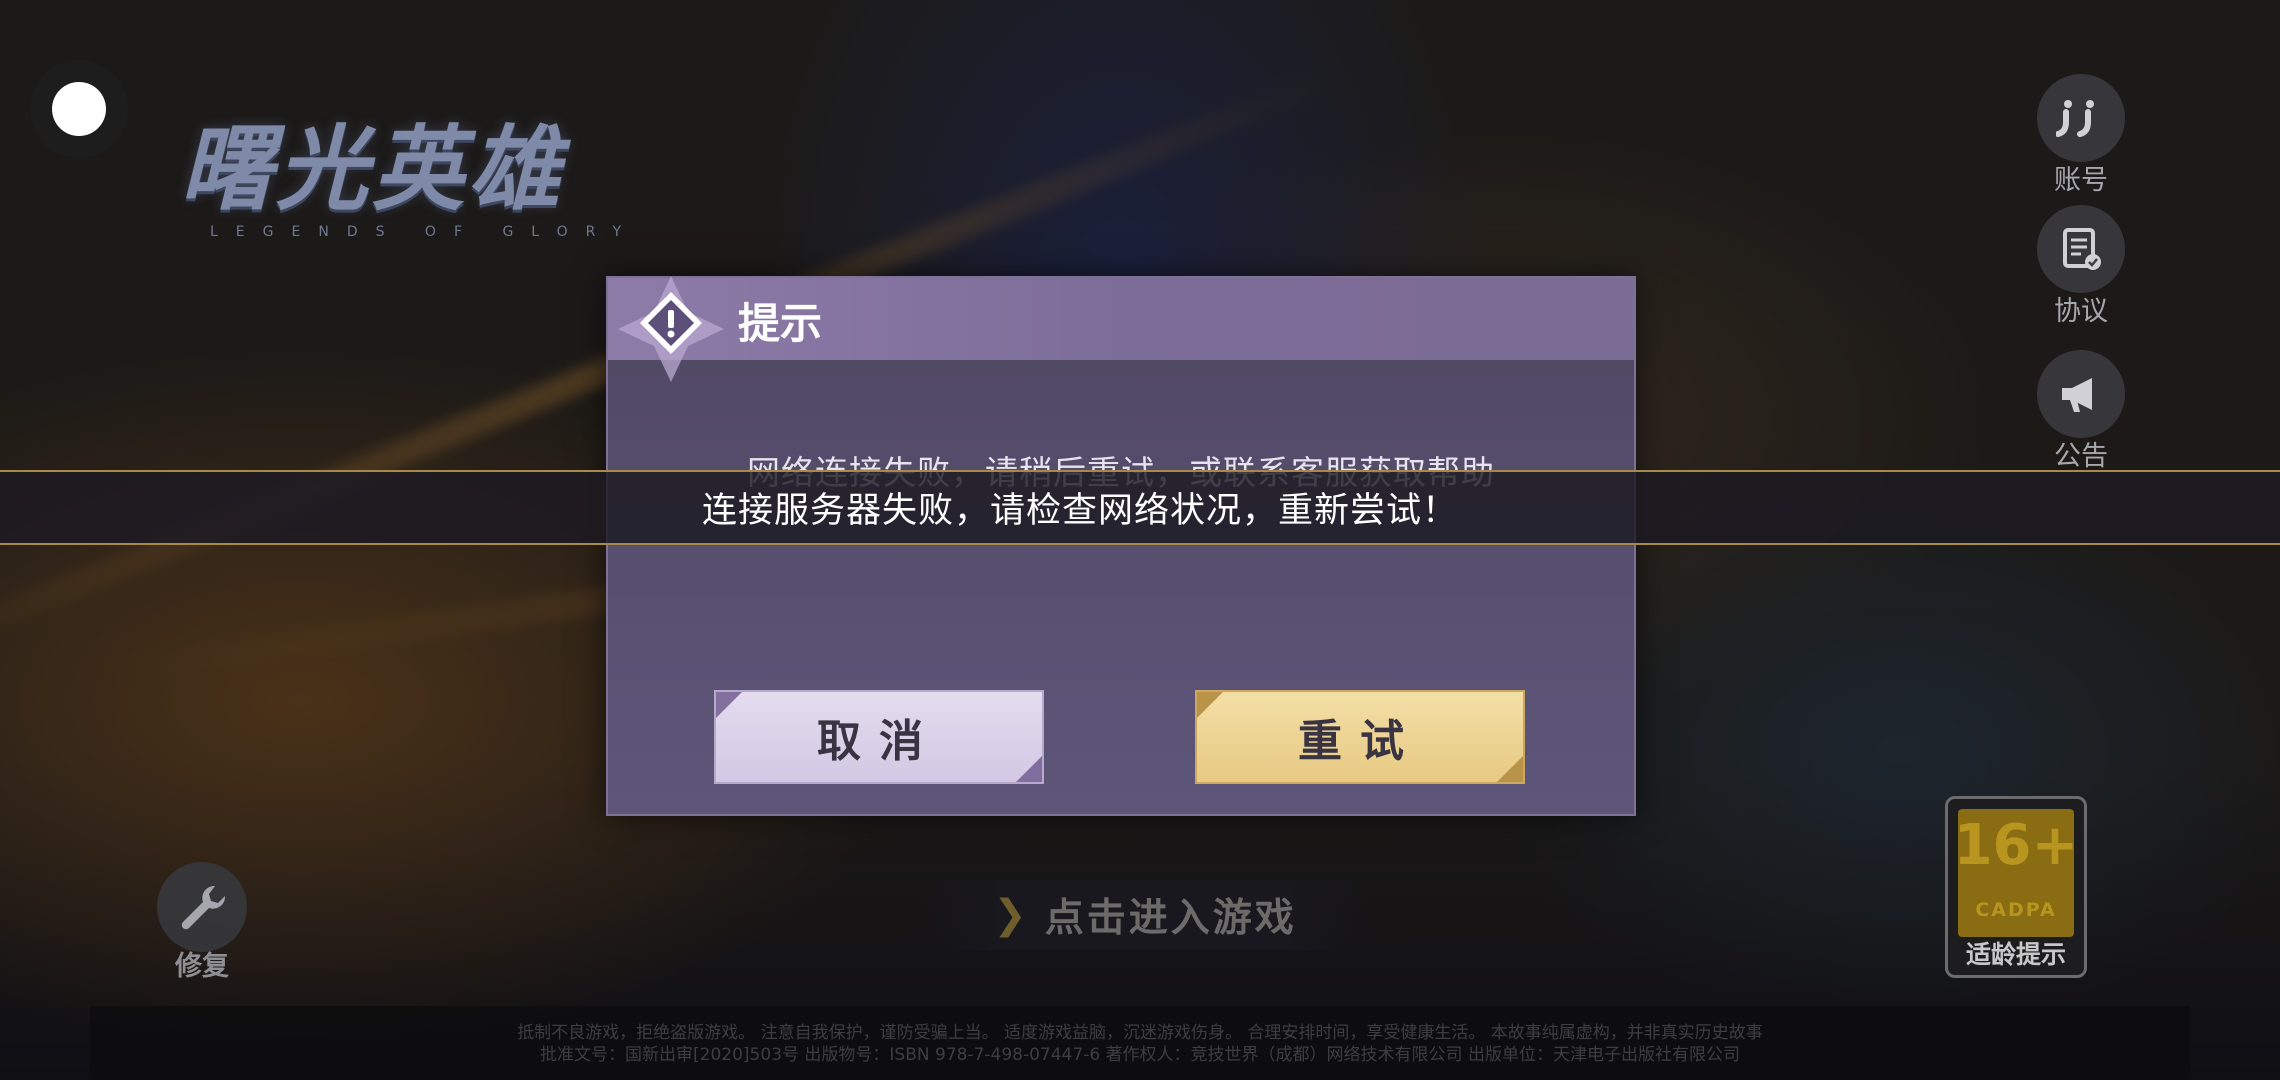 The height and width of the screenshot is (1080, 2280). What do you see at coordinates (202, 966) in the screenshot?
I see `repair-label: 修复` at bounding box center [202, 966].